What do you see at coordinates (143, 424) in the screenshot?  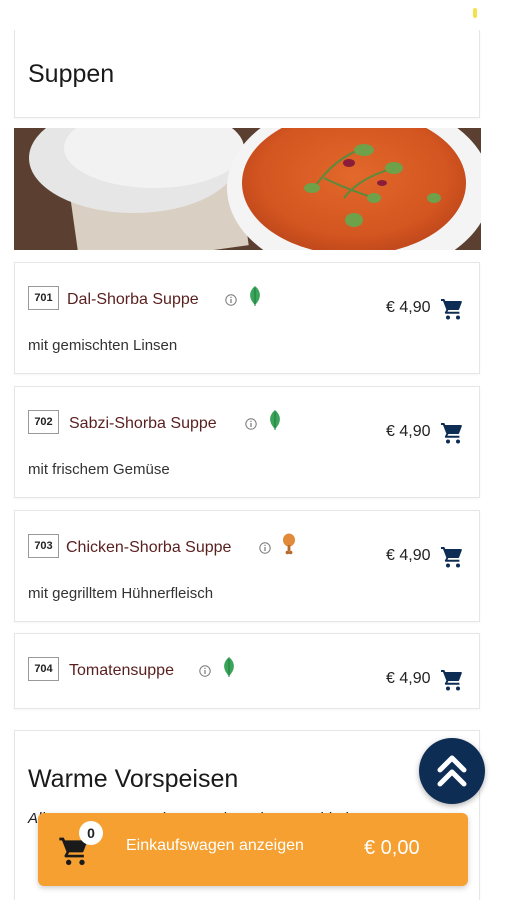 I see `item-name: Sabzi-Shorba Suppe` at bounding box center [143, 424].